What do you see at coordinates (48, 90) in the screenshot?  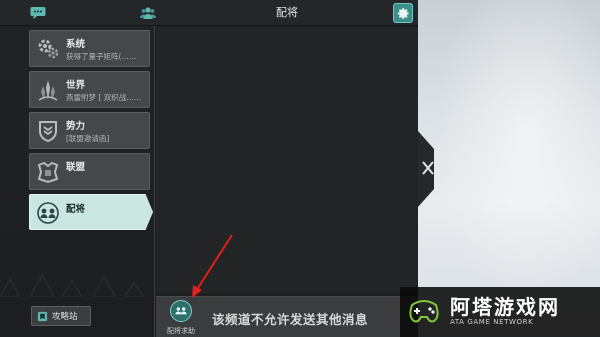 I see `world-spire-icon` at bounding box center [48, 90].